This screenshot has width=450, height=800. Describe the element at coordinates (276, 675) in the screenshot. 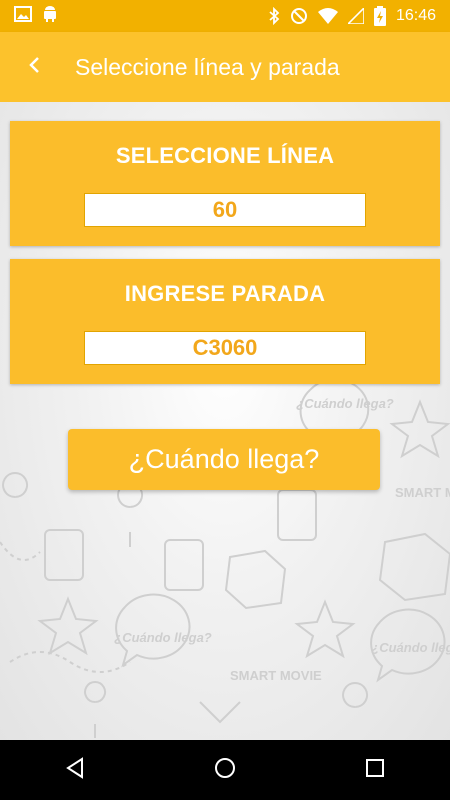

I see `brand-watermark-1: SMART MOVIE` at that location.